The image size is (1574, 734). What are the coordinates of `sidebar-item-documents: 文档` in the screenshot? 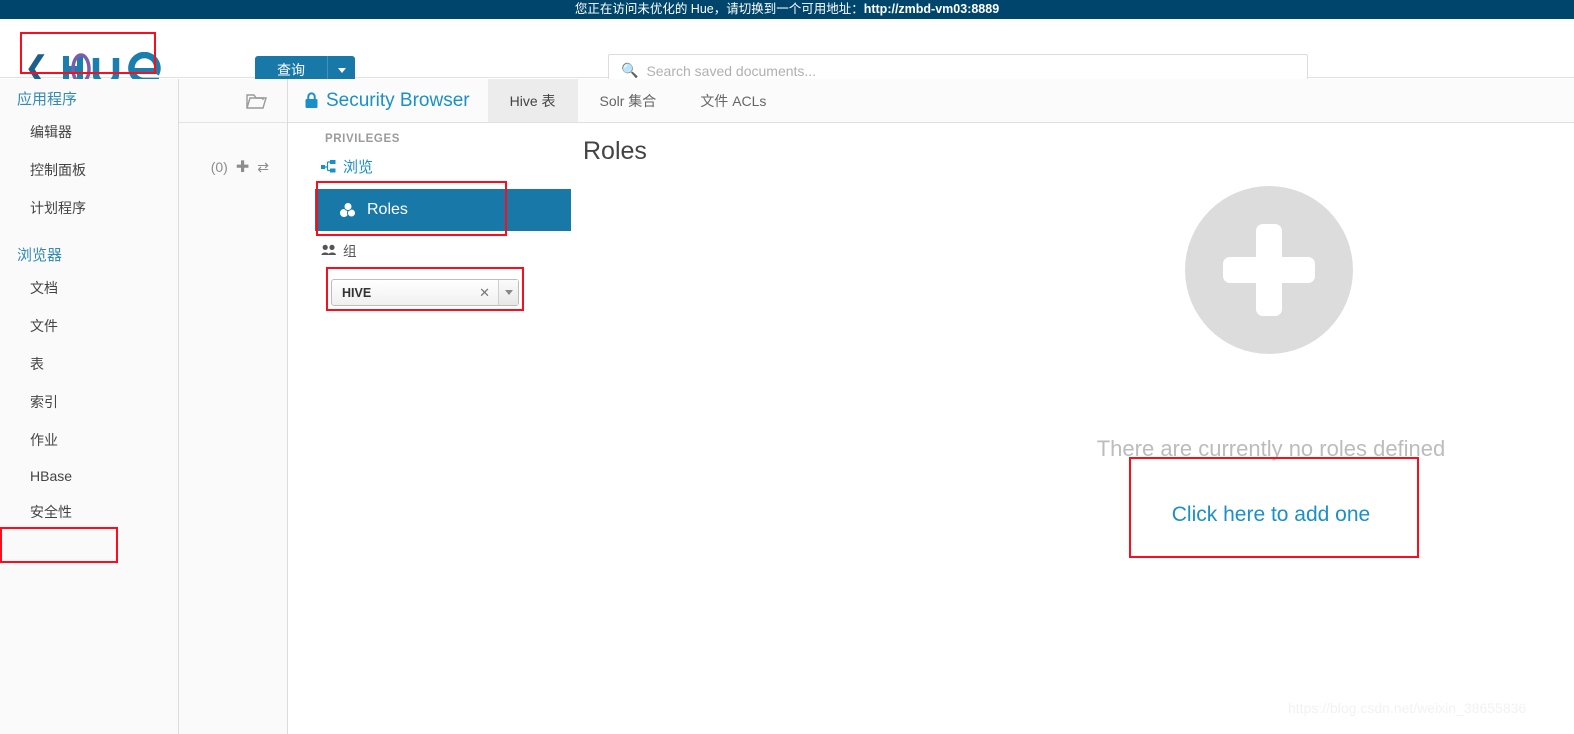 It's located at (89, 288).